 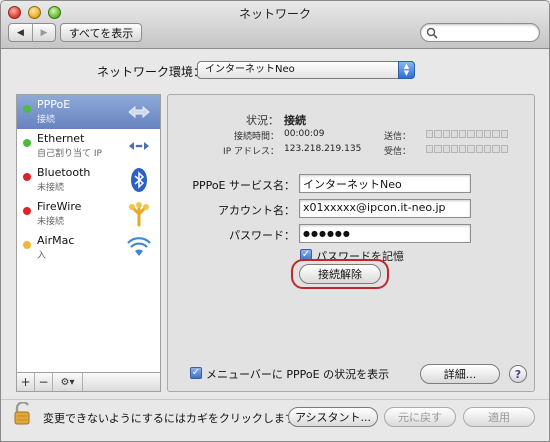 What do you see at coordinates (88, 146) in the screenshot?
I see `service-item-ethernet: Ethernet 自己割り当て IP` at bounding box center [88, 146].